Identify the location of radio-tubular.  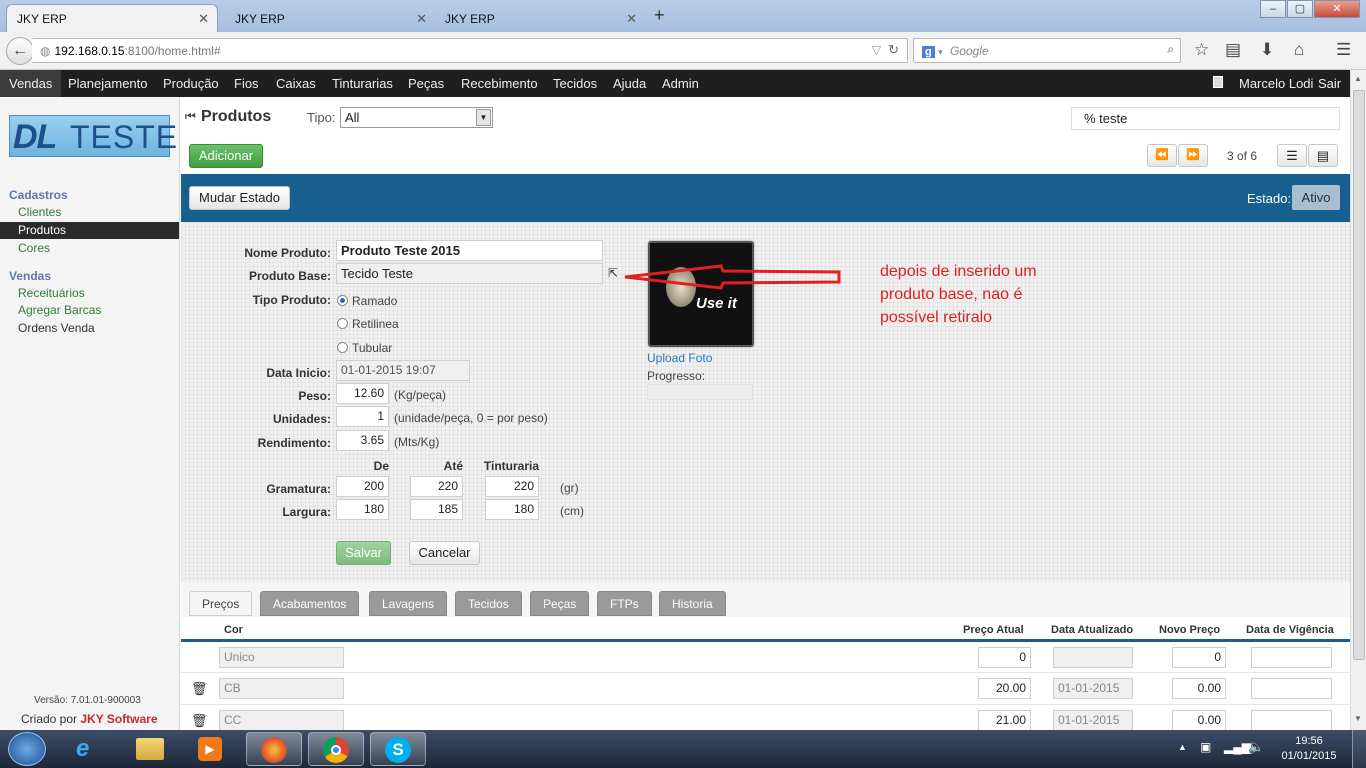
(342, 347).